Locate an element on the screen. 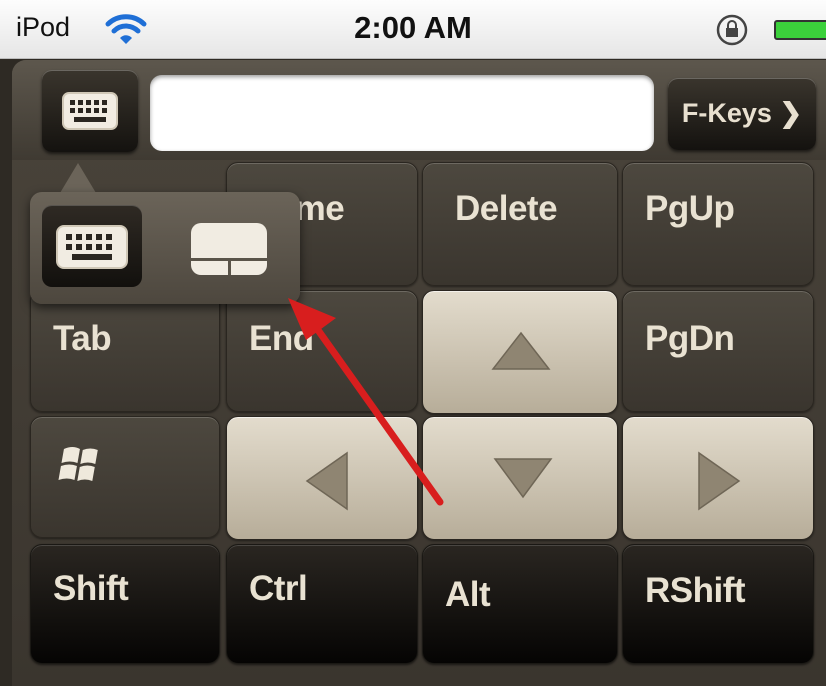 The width and height of the screenshot is (826, 686). alt-key: Alt is located at coordinates (520, 604).